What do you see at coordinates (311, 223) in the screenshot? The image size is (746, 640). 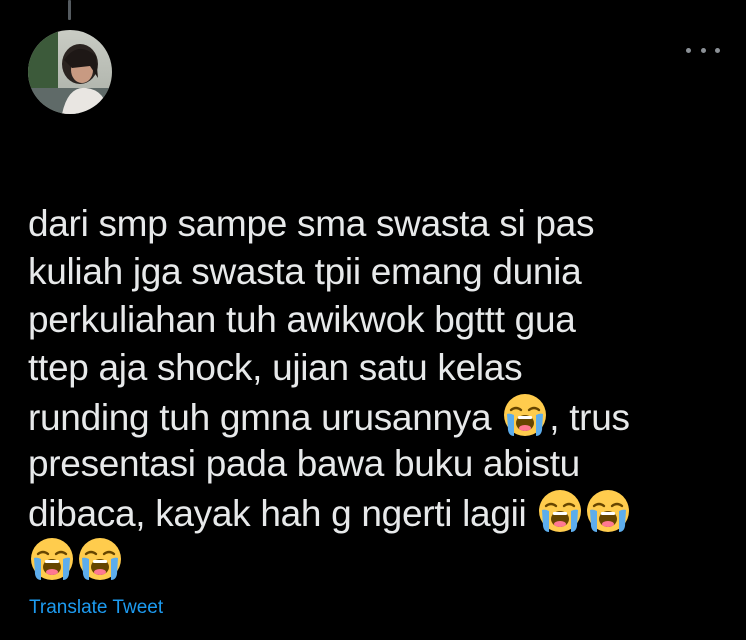 I see `tweet-line: dari smp sampe sma swasta si pas` at bounding box center [311, 223].